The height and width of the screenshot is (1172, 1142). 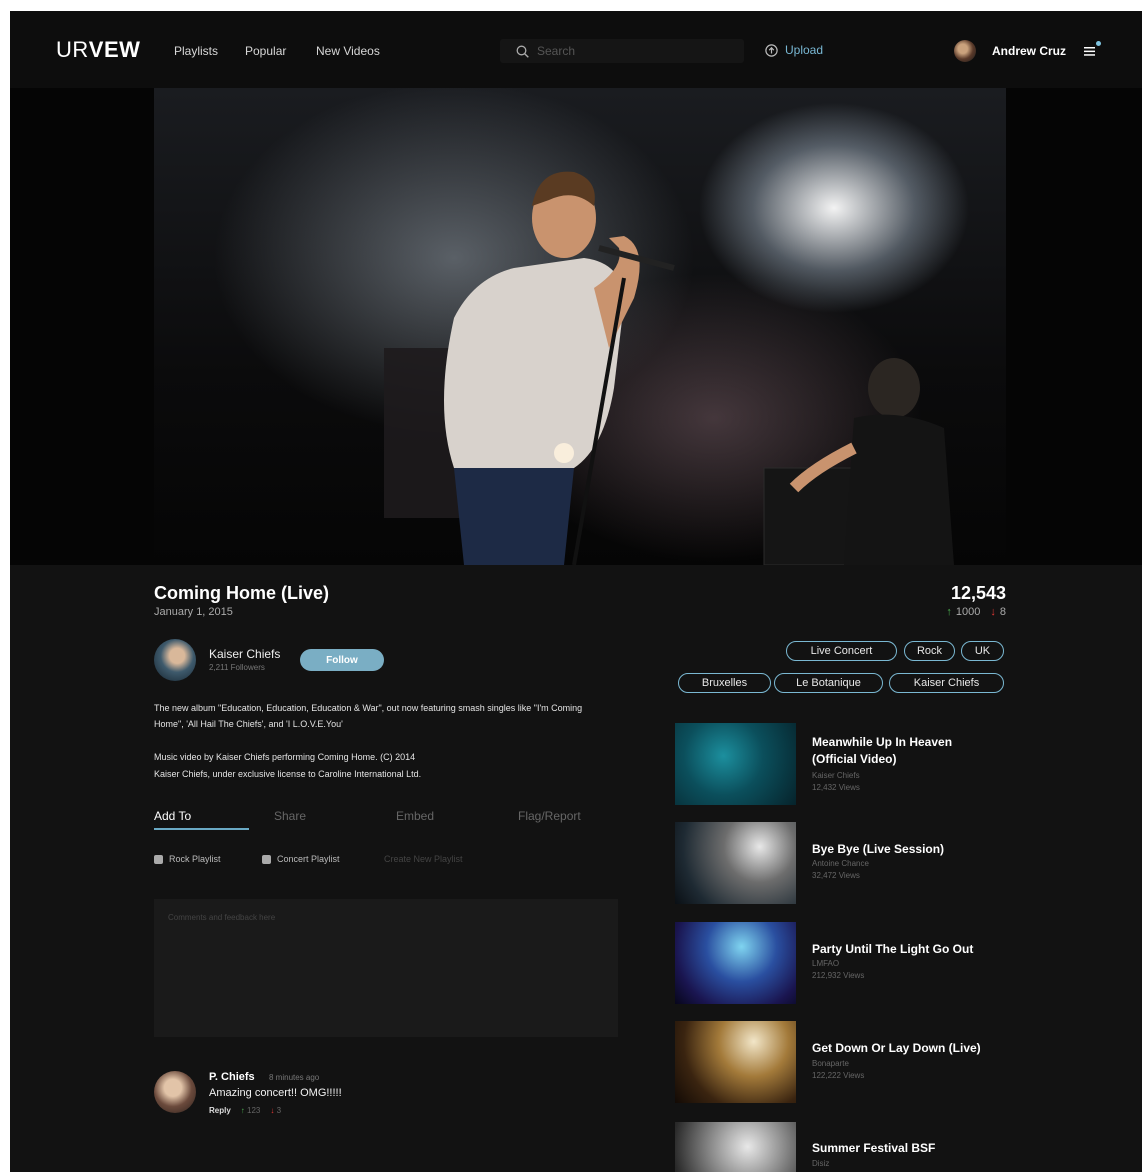 I want to click on comment-downvote-count: 3, so click(x=279, y=1110).